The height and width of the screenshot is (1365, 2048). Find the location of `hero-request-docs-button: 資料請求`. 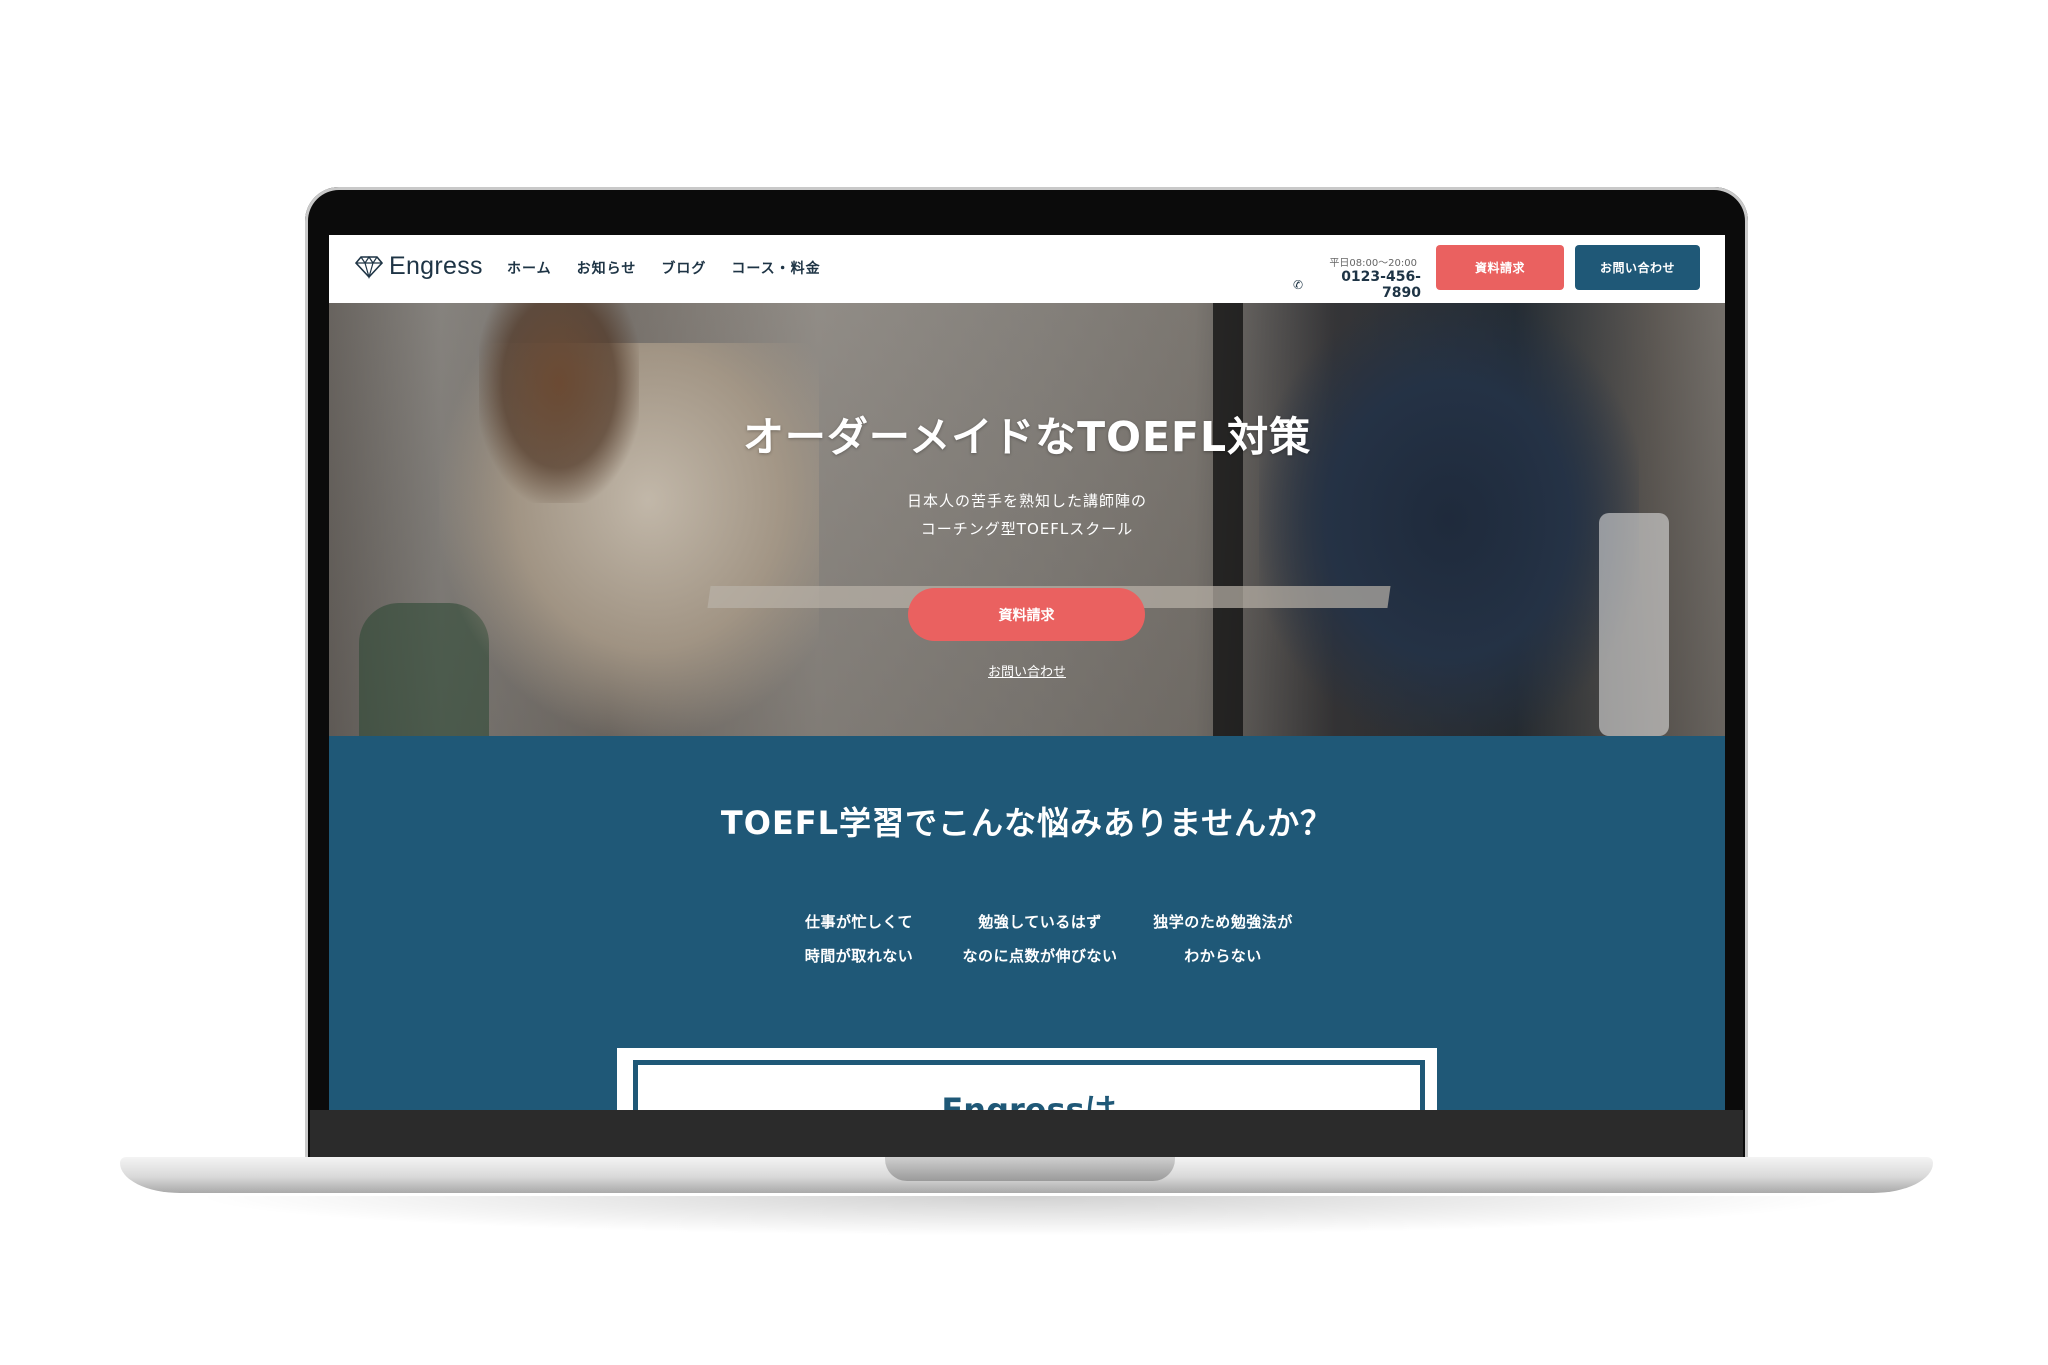

hero-request-docs-button: 資料請求 is located at coordinates (1026, 614).